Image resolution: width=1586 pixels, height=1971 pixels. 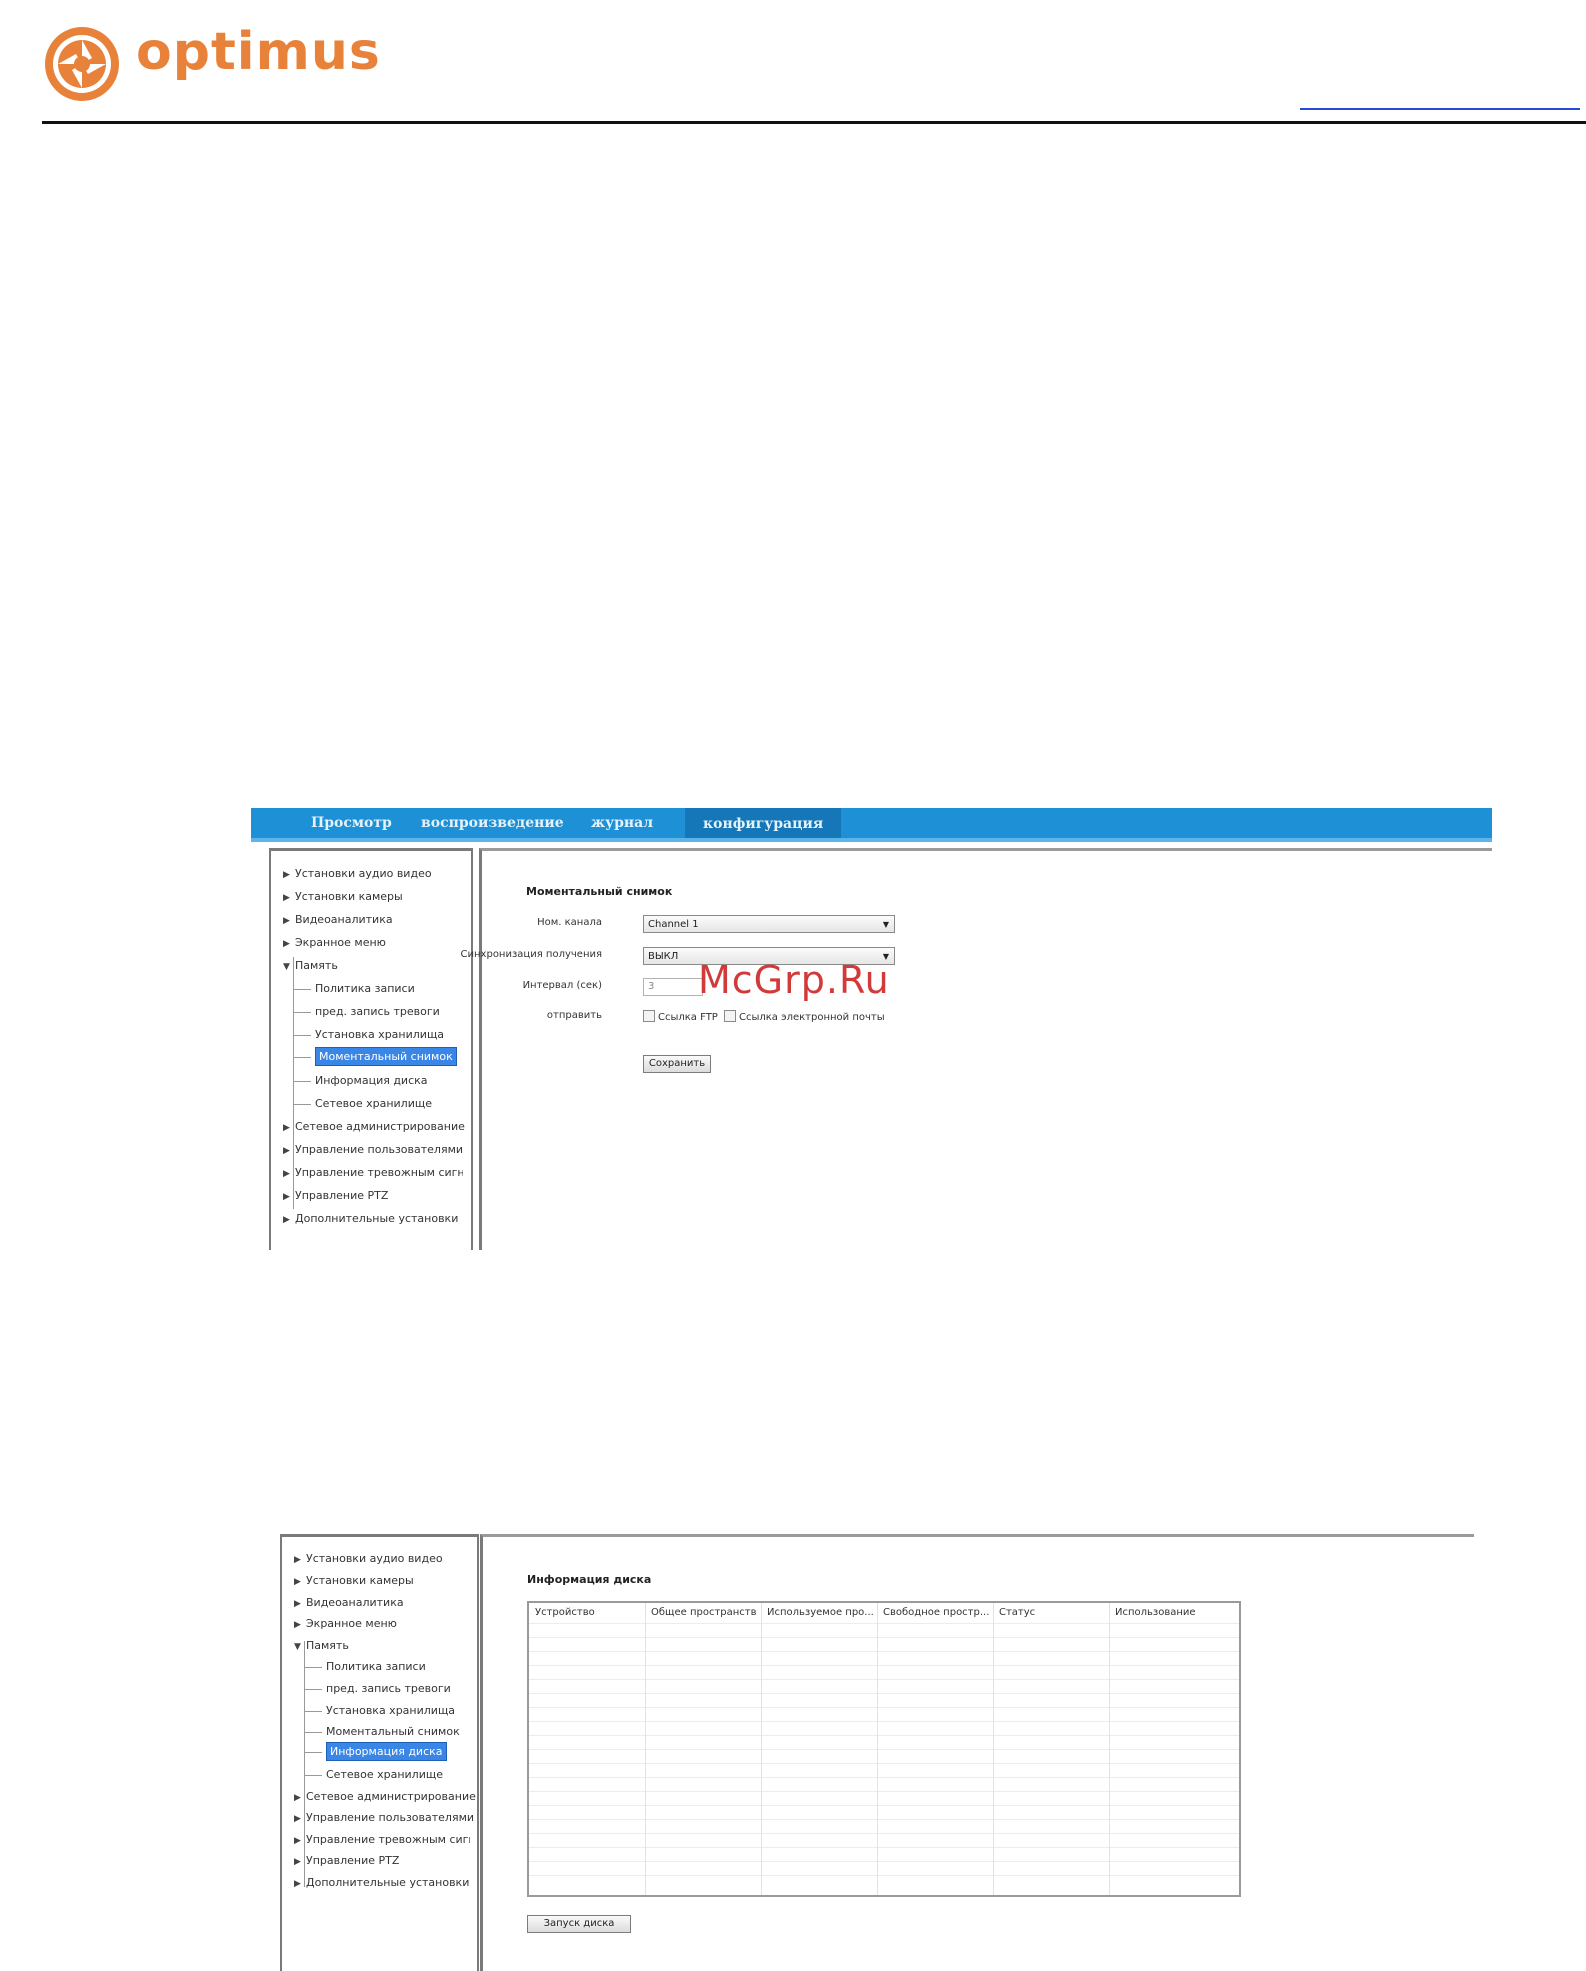 What do you see at coordinates (258, 52) in the screenshot?
I see `brand-name: optimus` at bounding box center [258, 52].